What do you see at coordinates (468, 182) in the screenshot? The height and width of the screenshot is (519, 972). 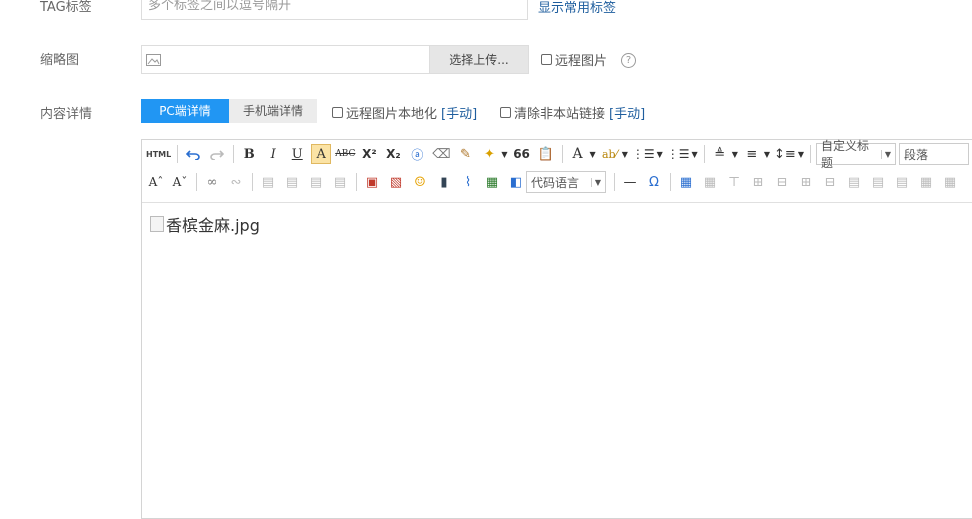 I see `attachment-icon: ⌇` at bounding box center [468, 182].